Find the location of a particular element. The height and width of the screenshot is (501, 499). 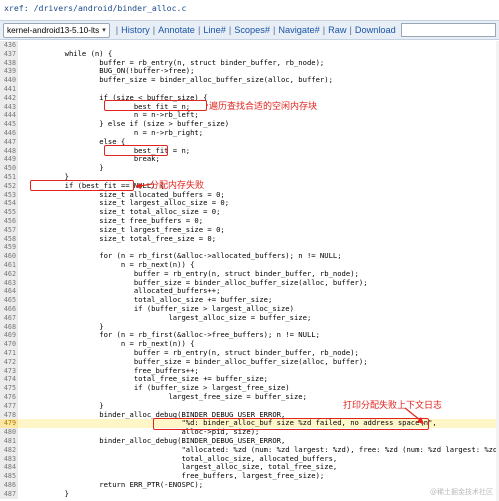

annotation-best-fit: 遍历查找合适的空闲内存块 is located at coordinates (263, 107).